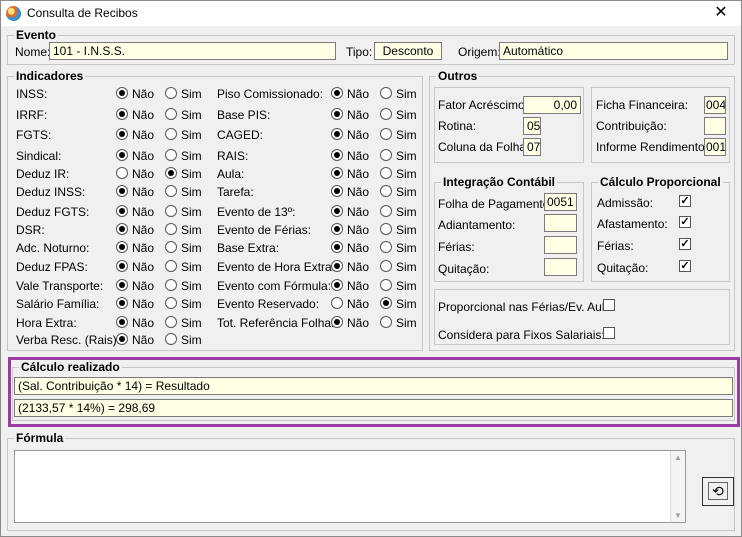  I want to click on ferias-proporcional-checkbox: ✓, so click(685, 244).